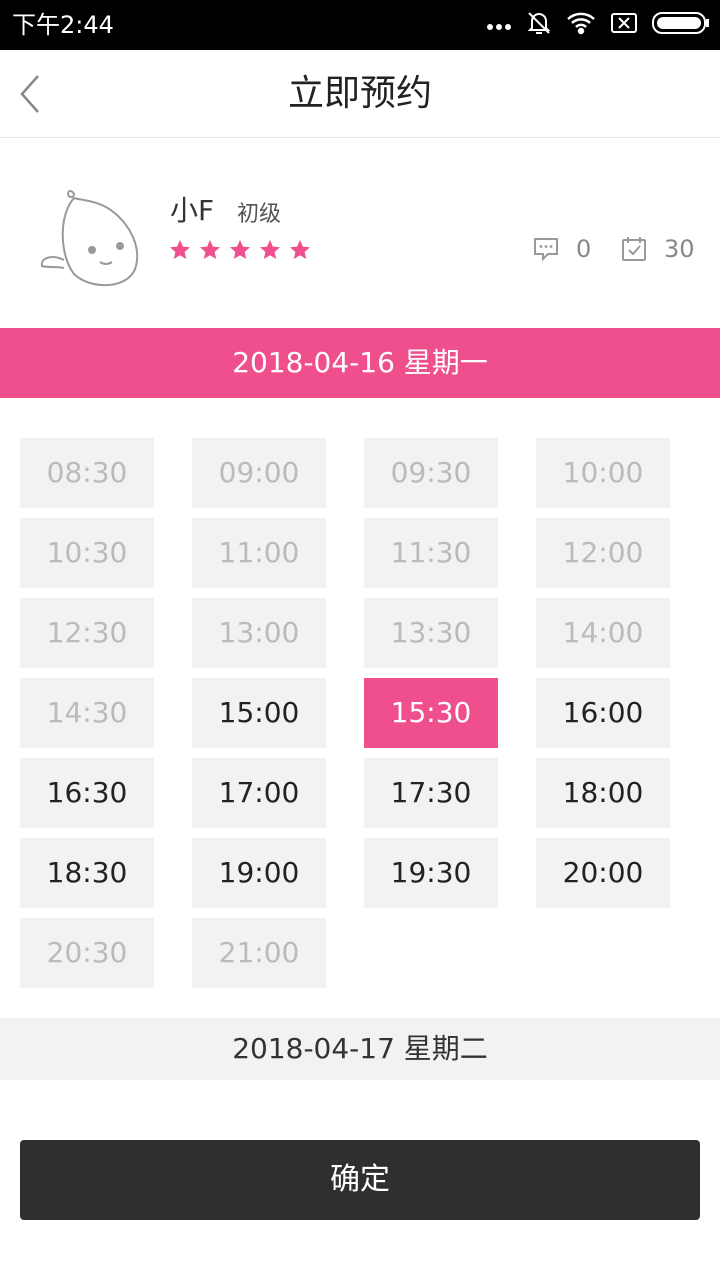 This screenshot has height=1280, width=720. What do you see at coordinates (603, 633) in the screenshot?
I see `time-slot: 14:00` at bounding box center [603, 633].